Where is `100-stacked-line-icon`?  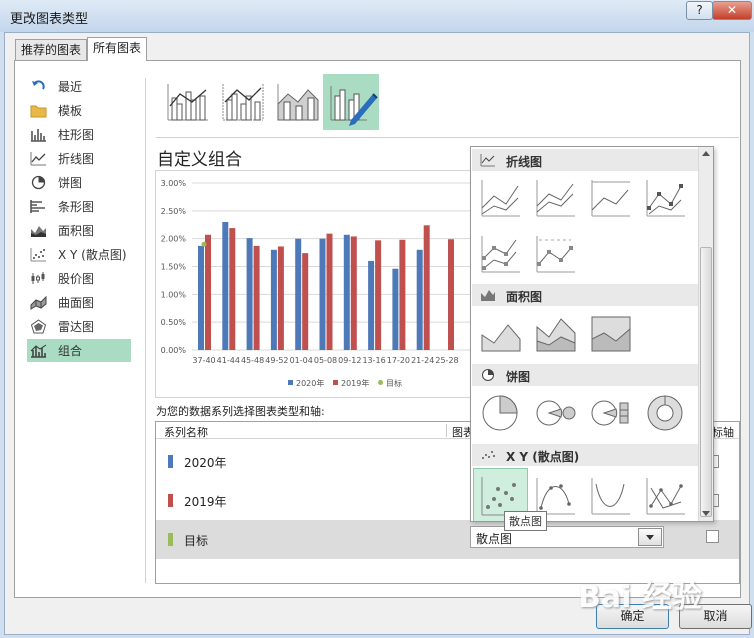
100-stacked-line-icon is located at coordinates (610, 198).